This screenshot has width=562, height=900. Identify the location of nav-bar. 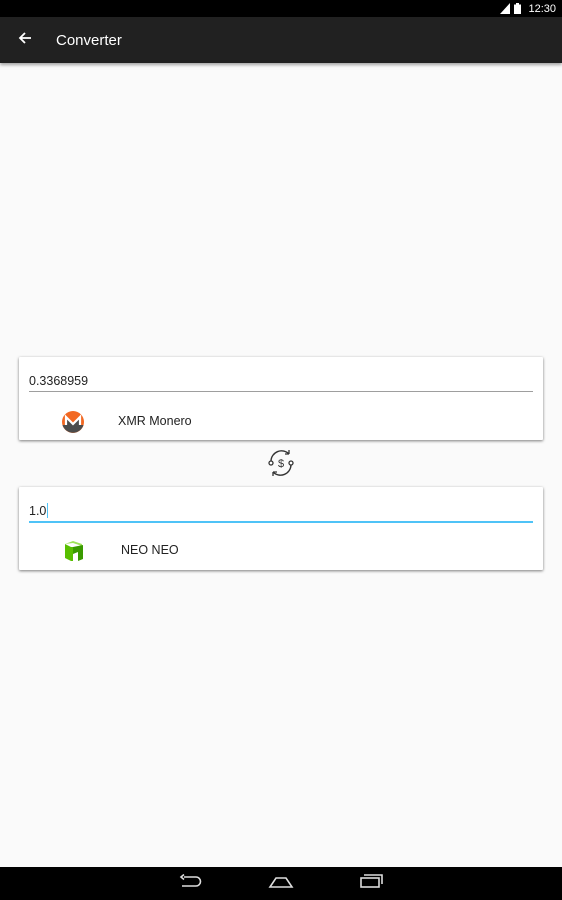
(281, 883).